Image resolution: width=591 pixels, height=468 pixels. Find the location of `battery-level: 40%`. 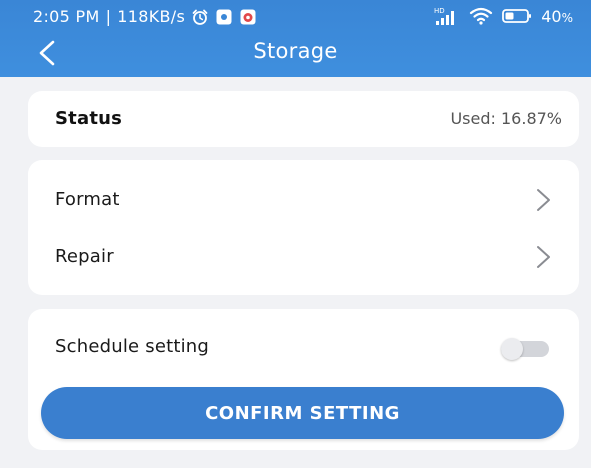

battery-level: 40% is located at coordinates (557, 16).